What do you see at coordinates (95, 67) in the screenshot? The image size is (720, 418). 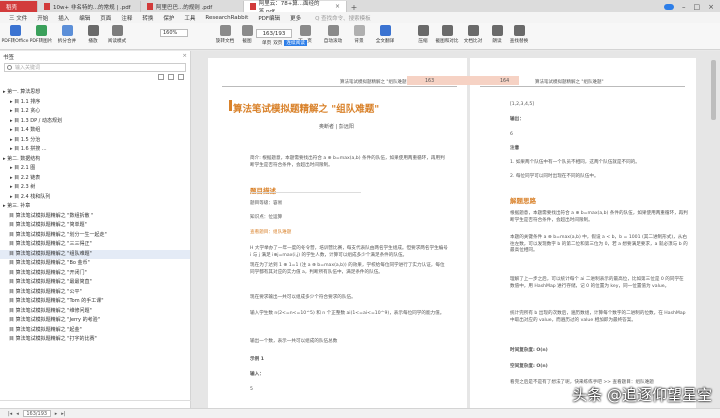 I see `bookmark-search-input: 输入关键词` at bounding box center [95, 67].